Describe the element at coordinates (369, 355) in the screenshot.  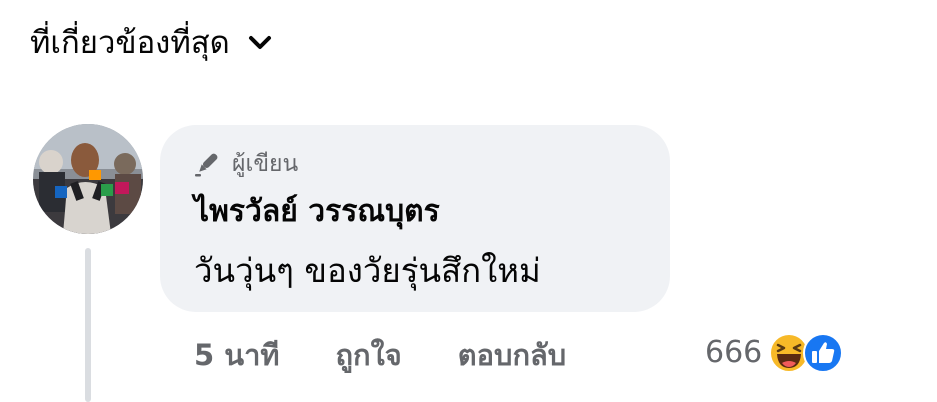
I see `like-button: ถูกใจ` at that location.